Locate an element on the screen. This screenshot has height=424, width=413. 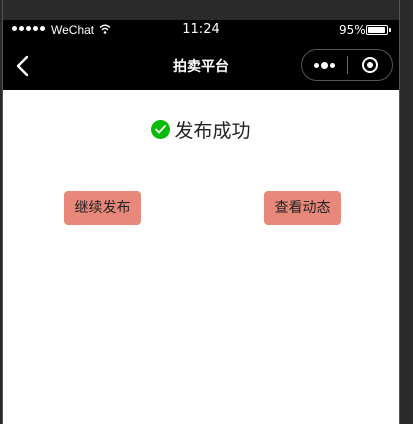
success-message: 发布成功 is located at coordinates (201, 129).